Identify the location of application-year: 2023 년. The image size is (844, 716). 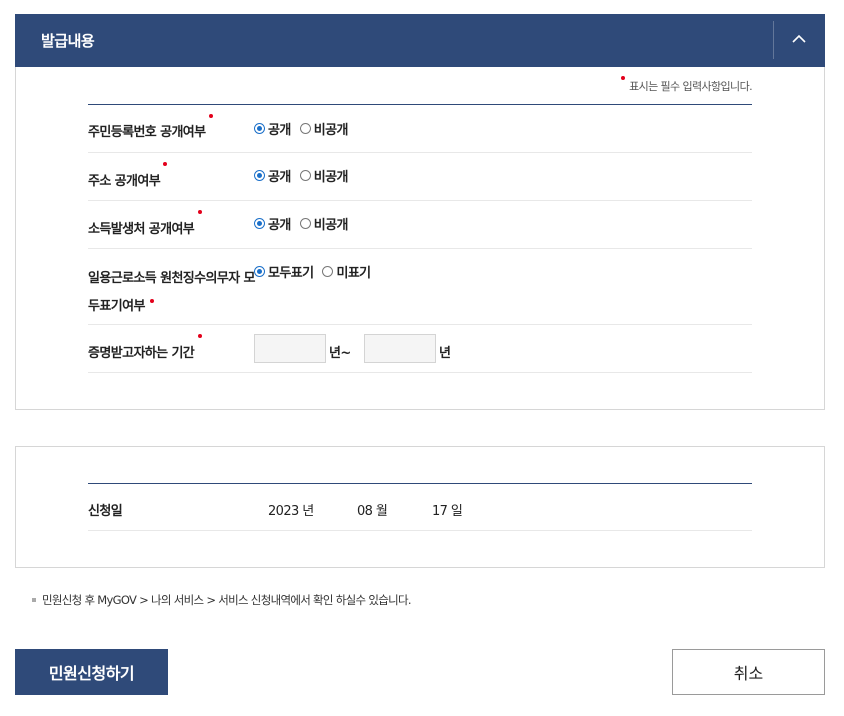
(291, 511).